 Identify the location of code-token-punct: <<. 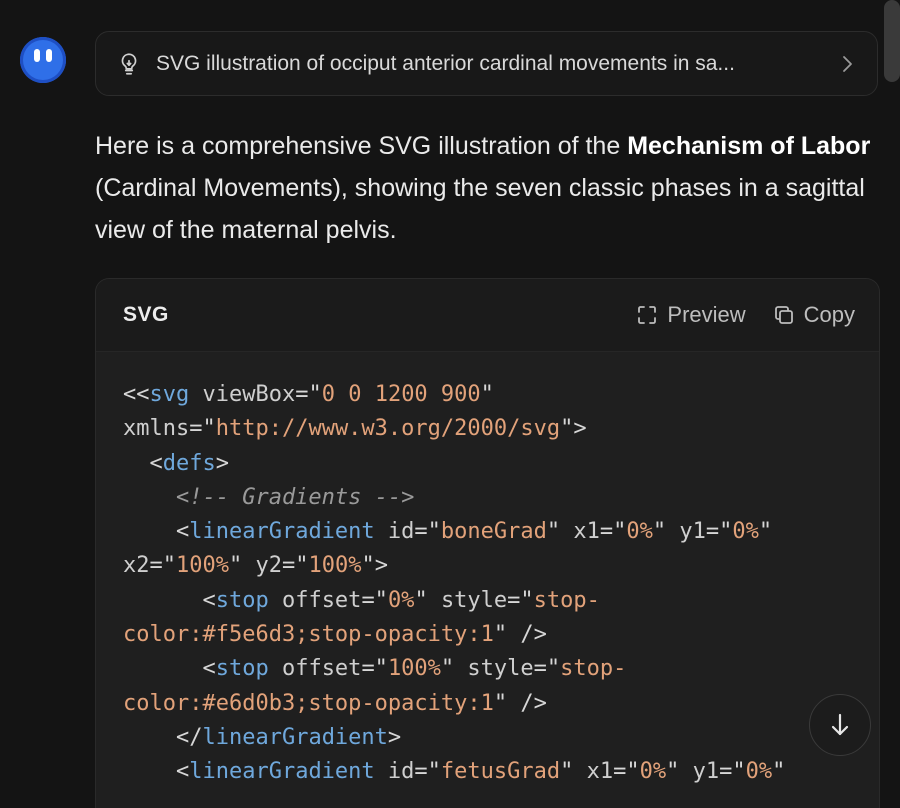
(136, 394).